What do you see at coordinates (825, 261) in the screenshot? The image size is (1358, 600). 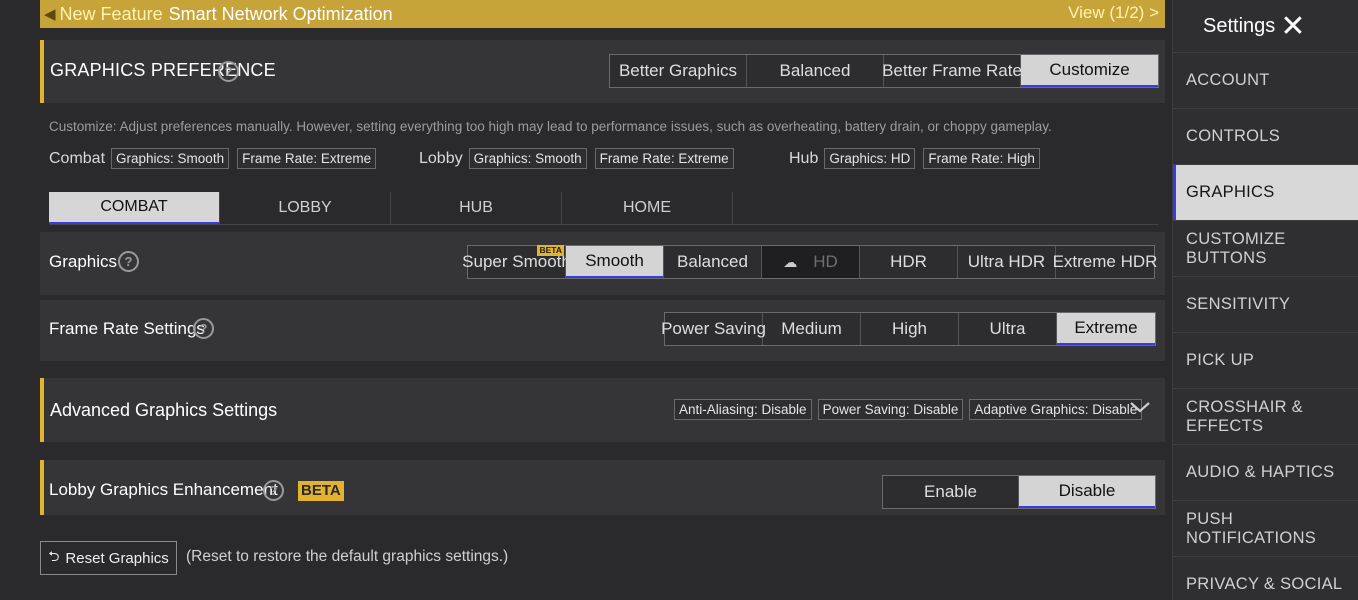 I see `graphics-option-label: HD` at bounding box center [825, 261].